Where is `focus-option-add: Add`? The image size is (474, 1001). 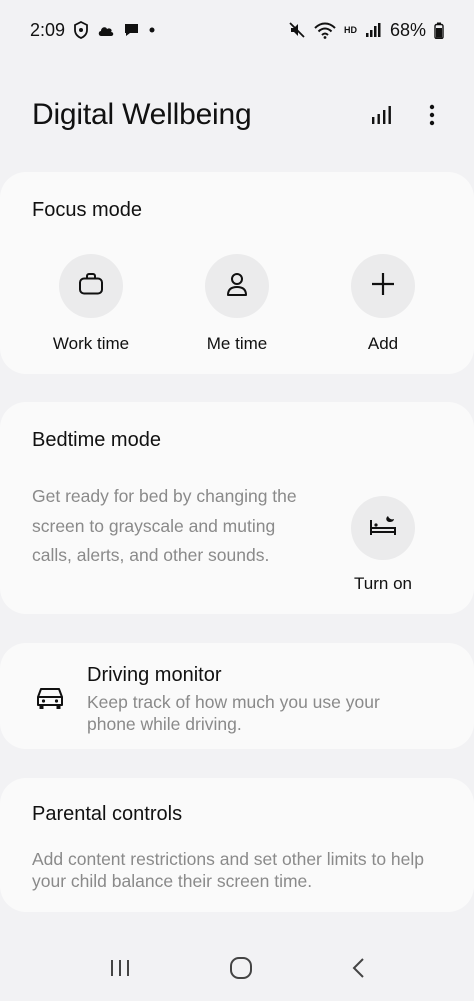 focus-option-add: Add is located at coordinates (383, 304).